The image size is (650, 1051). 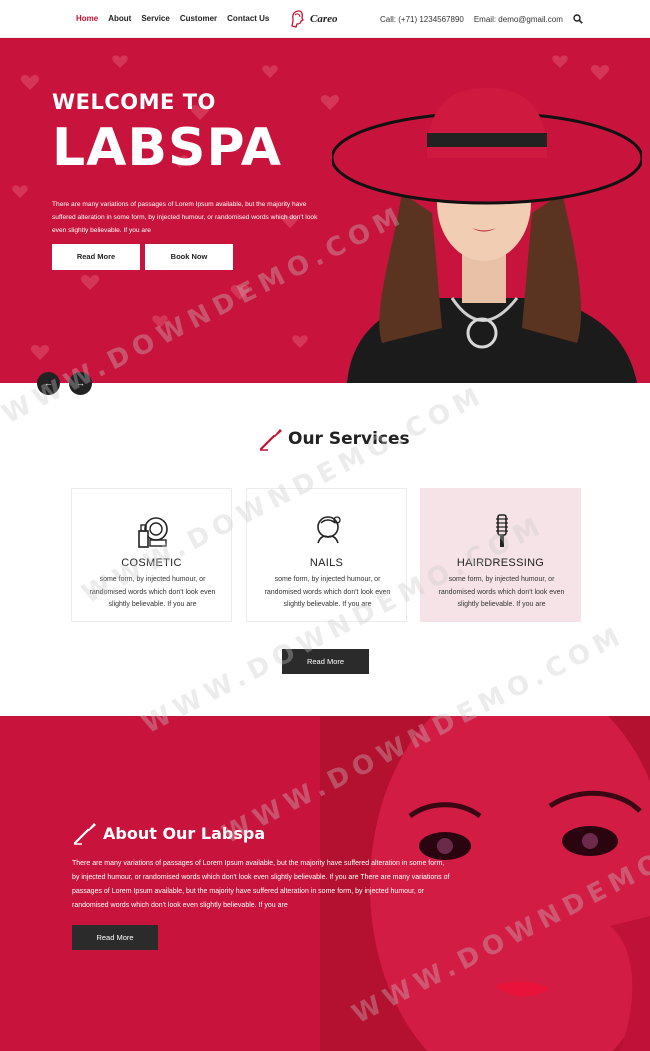 What do you see at coordinates (189, 257) in the screenshot?
I see `hero-book-now-button: Book Now` at bounding box center [189, 257].